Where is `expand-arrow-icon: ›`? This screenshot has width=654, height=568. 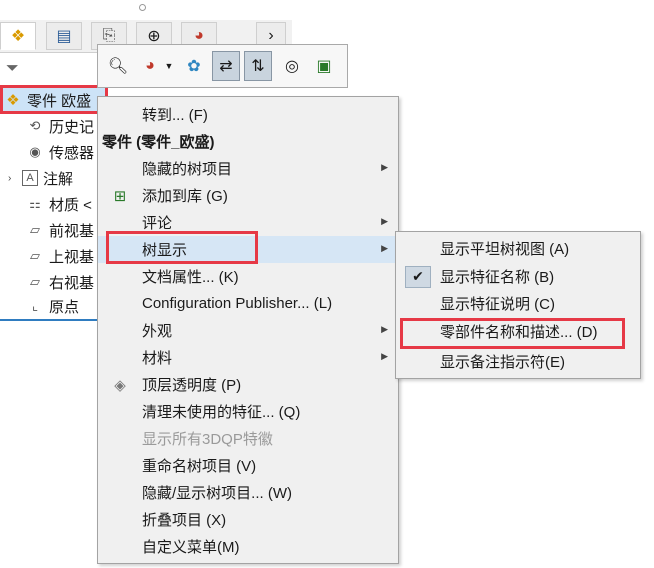
expand-arrow-icon: › is located at coordinates (13, 178).